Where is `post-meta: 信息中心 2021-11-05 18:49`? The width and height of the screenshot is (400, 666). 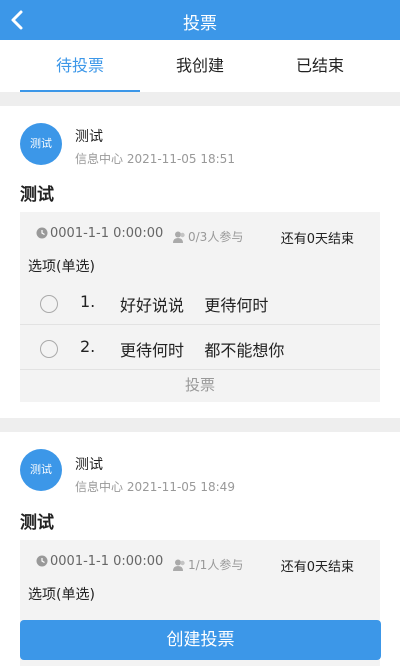
post-meta: 信息中心 2021-11-05 18:49 is located at coordinates (155, 487).